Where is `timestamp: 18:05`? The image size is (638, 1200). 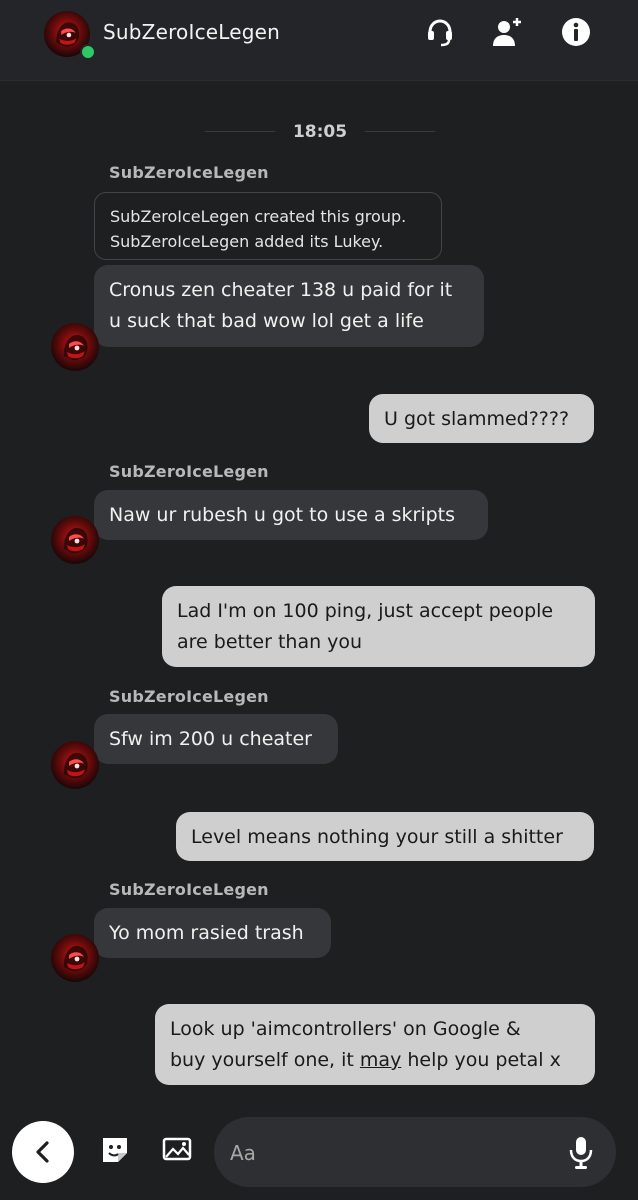 timestamp: 18:05 is located at coordinates (320, 132).